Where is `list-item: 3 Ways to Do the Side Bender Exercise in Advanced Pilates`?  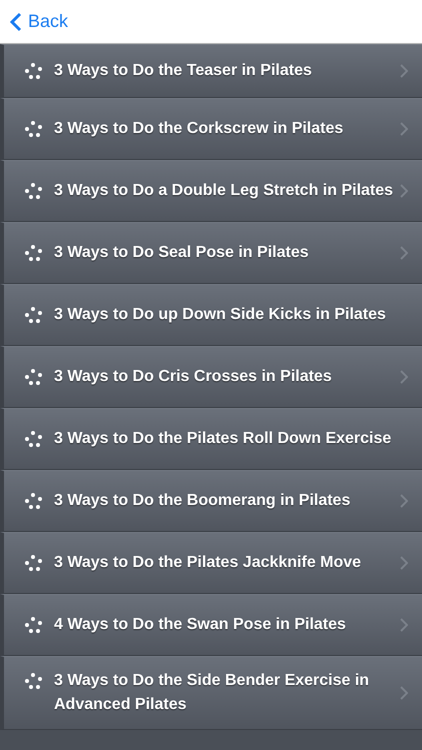
list-item: 3 Ways to Do the Side Bender Exercise in Advanced Pilates is located at coordinates (211, 693).